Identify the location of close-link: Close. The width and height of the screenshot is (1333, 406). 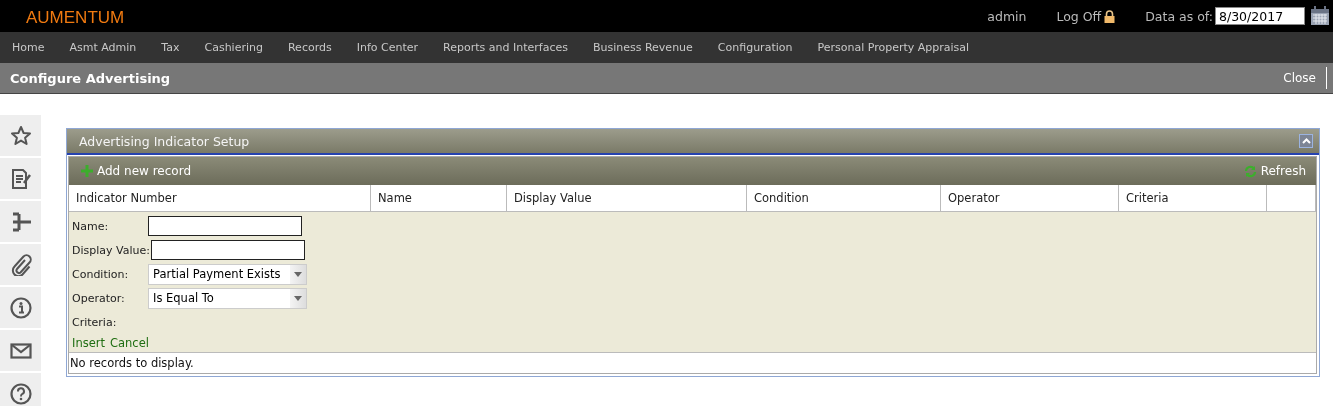
(1305, 78).